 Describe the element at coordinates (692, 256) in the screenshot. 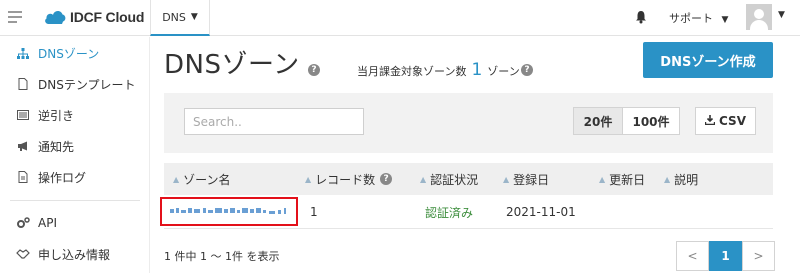

I see `prev-page-button: <` at that location.